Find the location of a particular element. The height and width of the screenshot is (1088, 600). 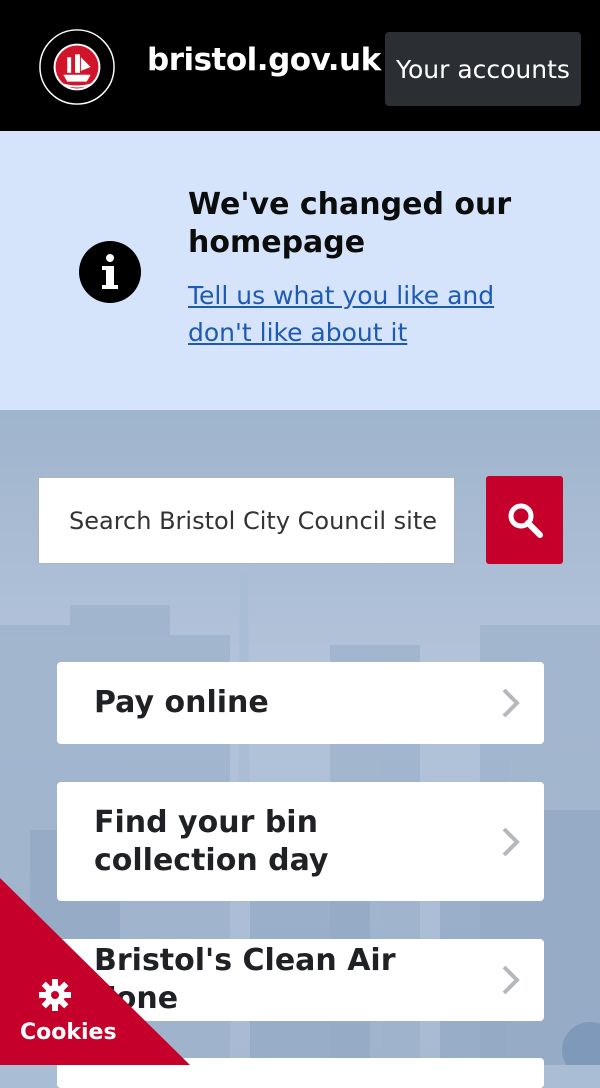

quick-link-label: Pay online is located at coordinates (181, 702).